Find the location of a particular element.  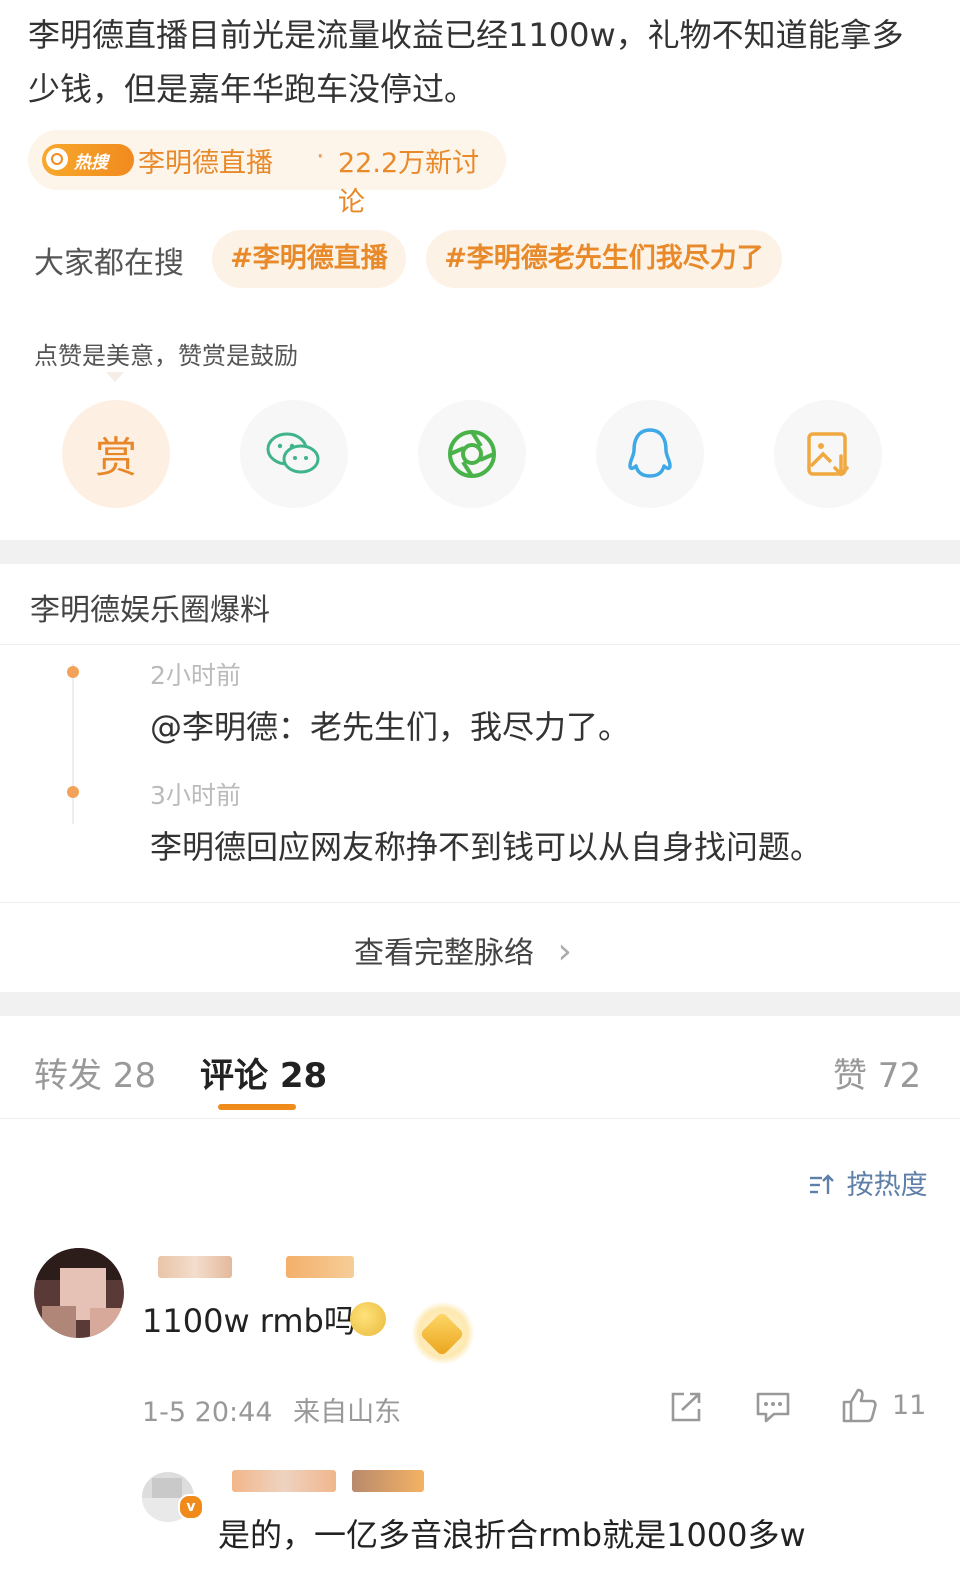

reply-icon is located at coordinates (773, 1407).